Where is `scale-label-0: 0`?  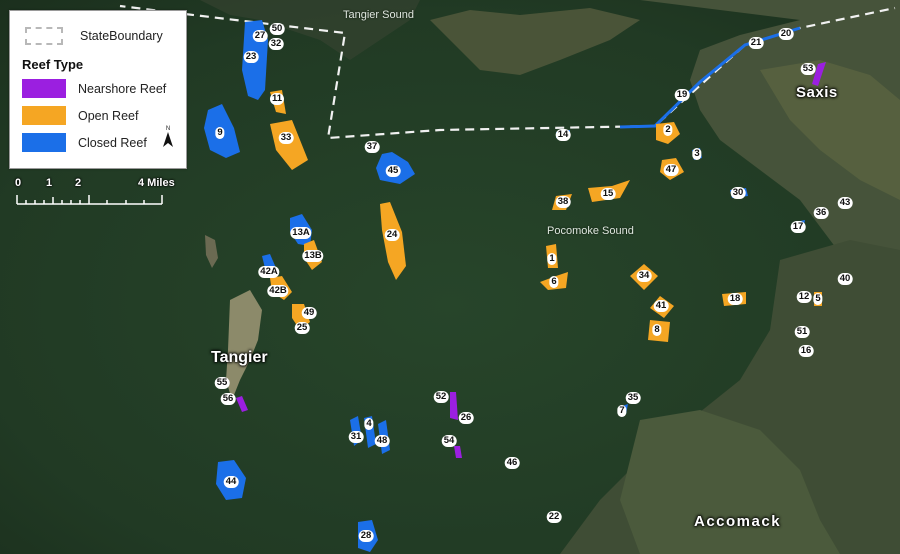 scale-label-0: 0 is located at coordinates (18, 183).